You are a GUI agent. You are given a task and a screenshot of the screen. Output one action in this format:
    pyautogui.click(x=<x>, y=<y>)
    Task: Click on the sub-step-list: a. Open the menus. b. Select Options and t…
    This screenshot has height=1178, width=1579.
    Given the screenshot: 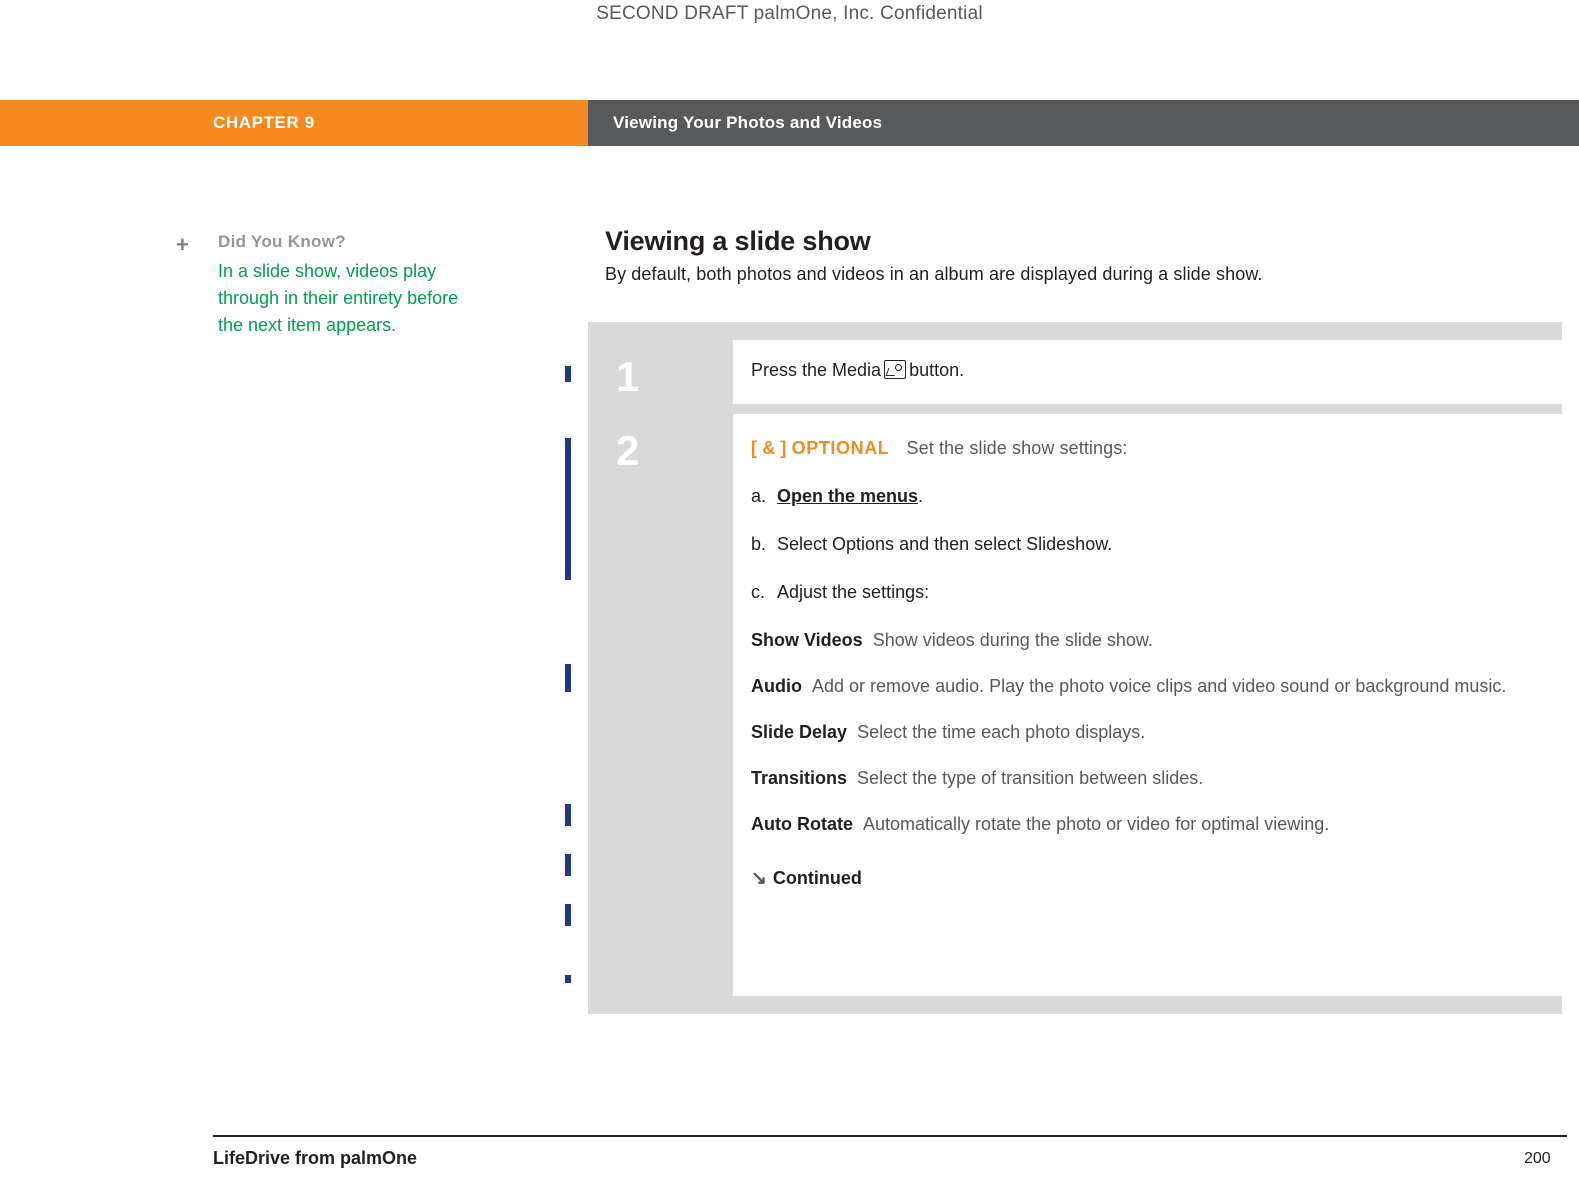 What is the action you would take?
    pyautogui.click(x=1146, y=544)
    